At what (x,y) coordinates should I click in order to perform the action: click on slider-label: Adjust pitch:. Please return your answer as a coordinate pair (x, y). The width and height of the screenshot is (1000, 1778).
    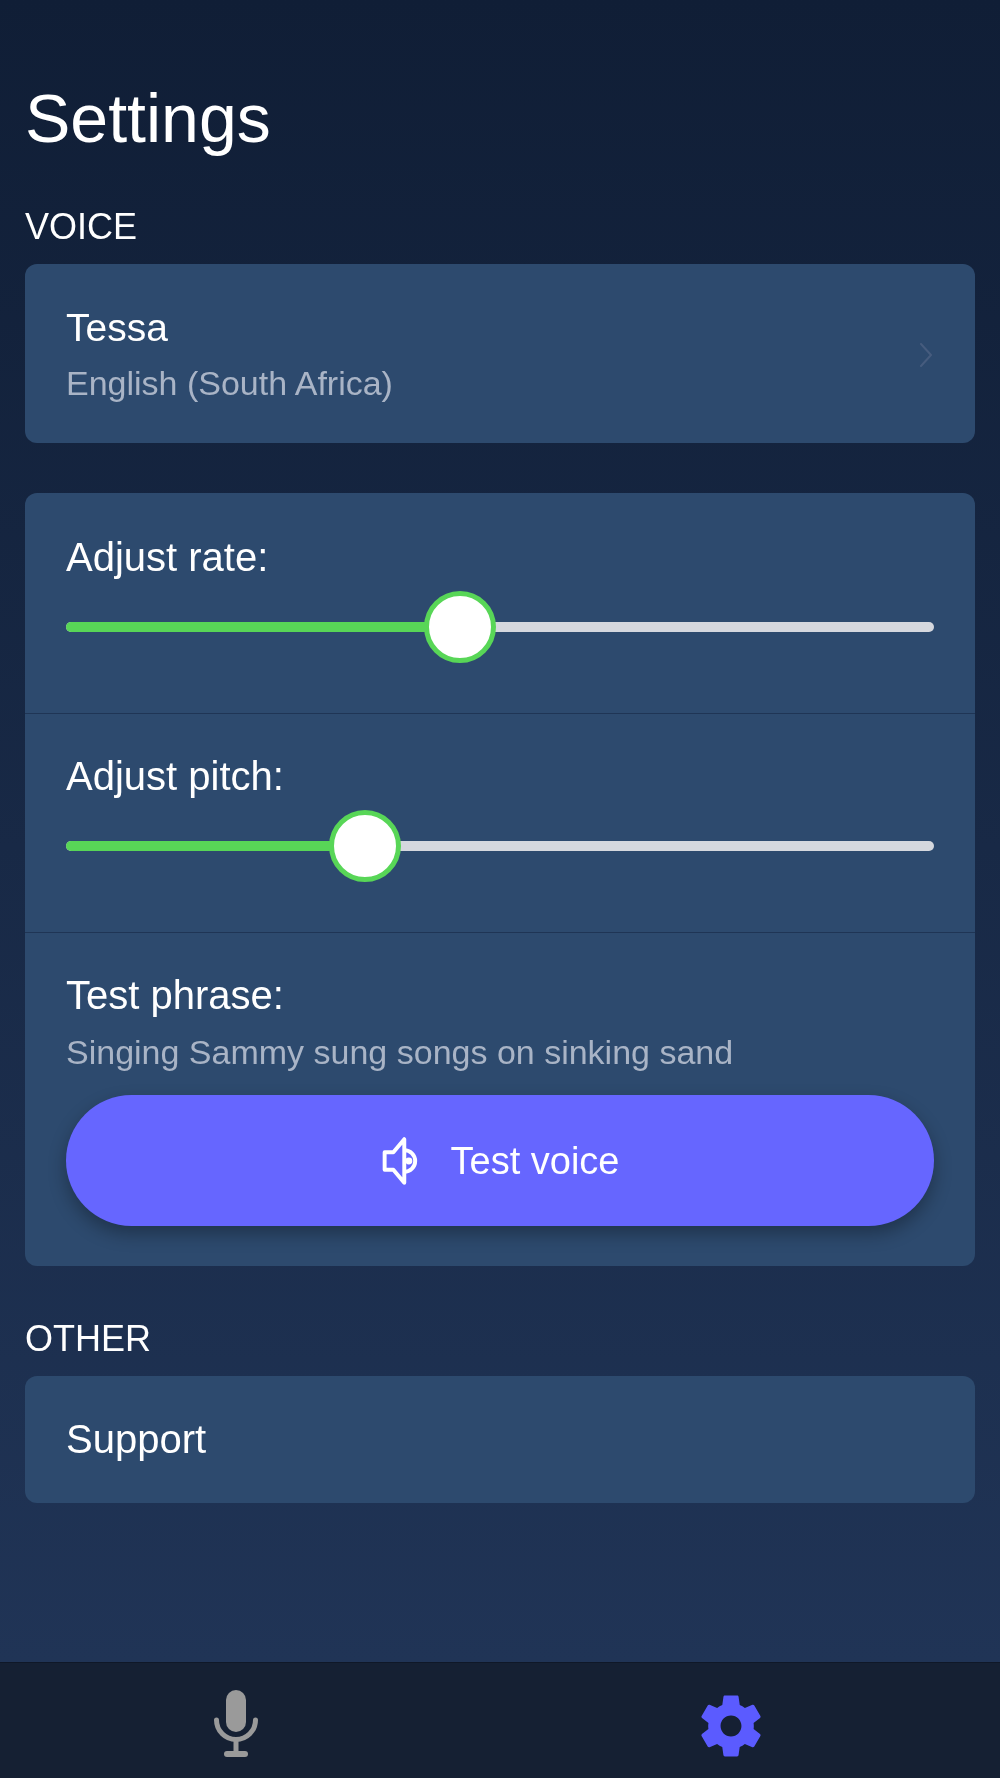
    Looking at the image, I should click on (175, 776).